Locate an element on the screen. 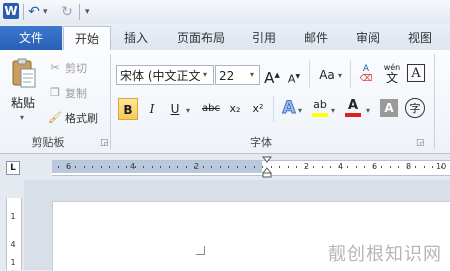 This screenshot has height=271, width=450. highlight-button: ab is located at coordinates (320, 109).